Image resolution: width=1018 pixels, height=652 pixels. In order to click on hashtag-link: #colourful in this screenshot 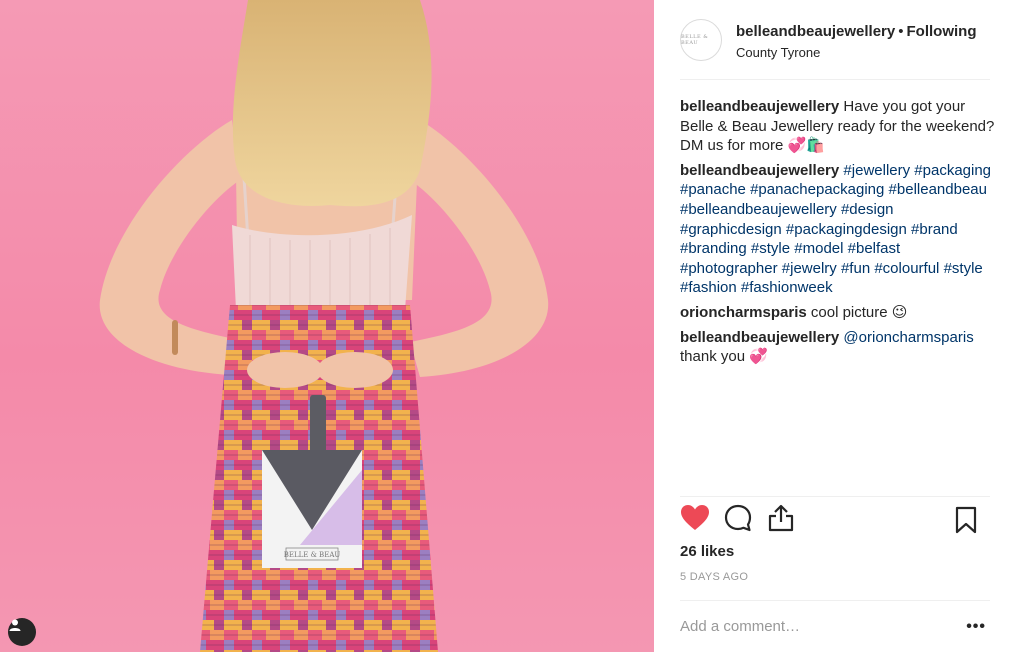, I will do `click(906, 268)`.